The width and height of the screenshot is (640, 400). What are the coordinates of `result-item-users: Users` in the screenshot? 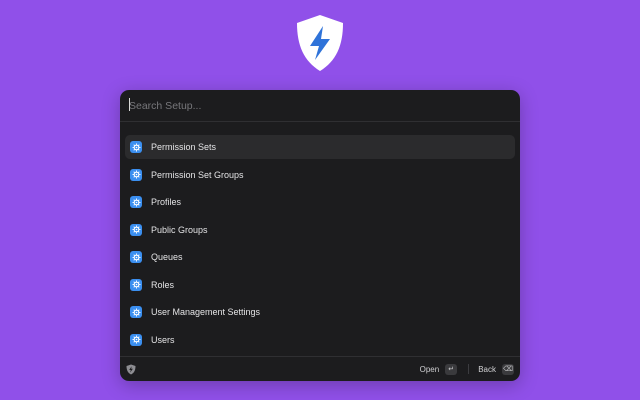 It's located at (320, 340).